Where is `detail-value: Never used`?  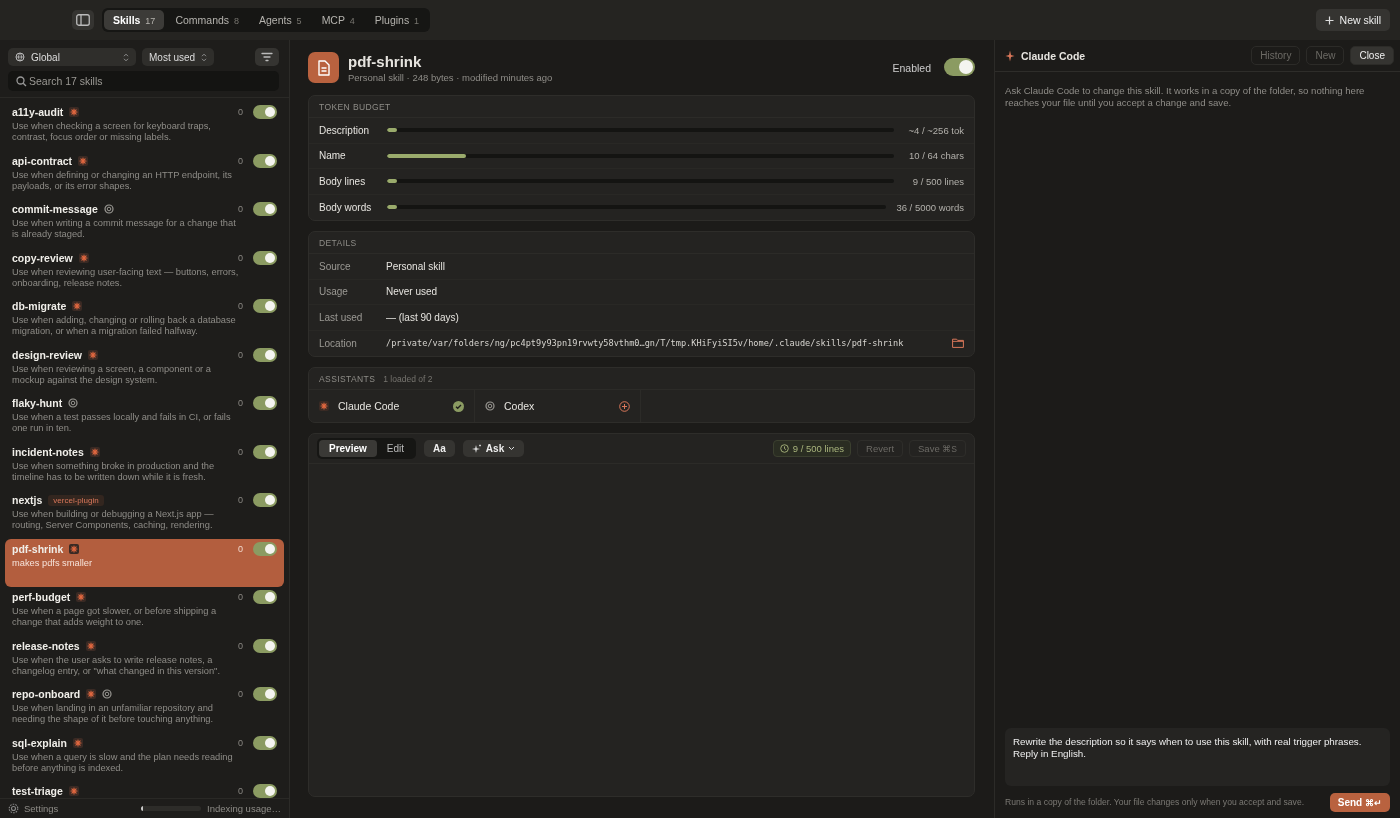
detail-value: Never used is located at coordinates (412, 292).